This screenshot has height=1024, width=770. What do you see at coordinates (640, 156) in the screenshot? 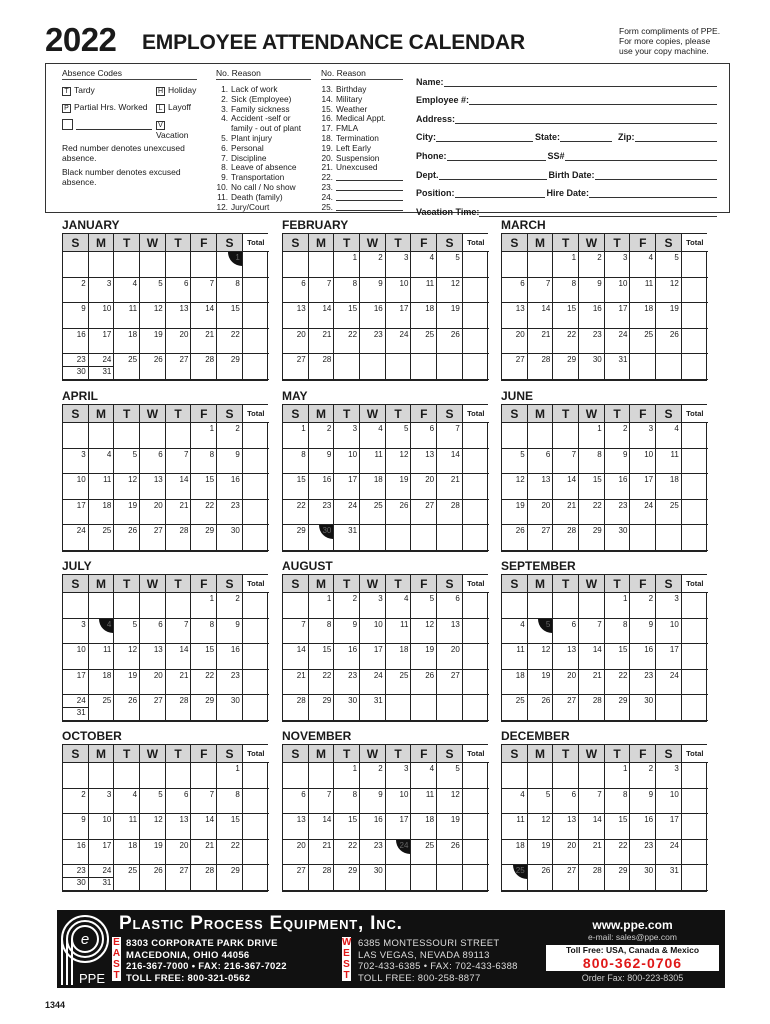
I see `ss-input` at bounding box center [640, 156].